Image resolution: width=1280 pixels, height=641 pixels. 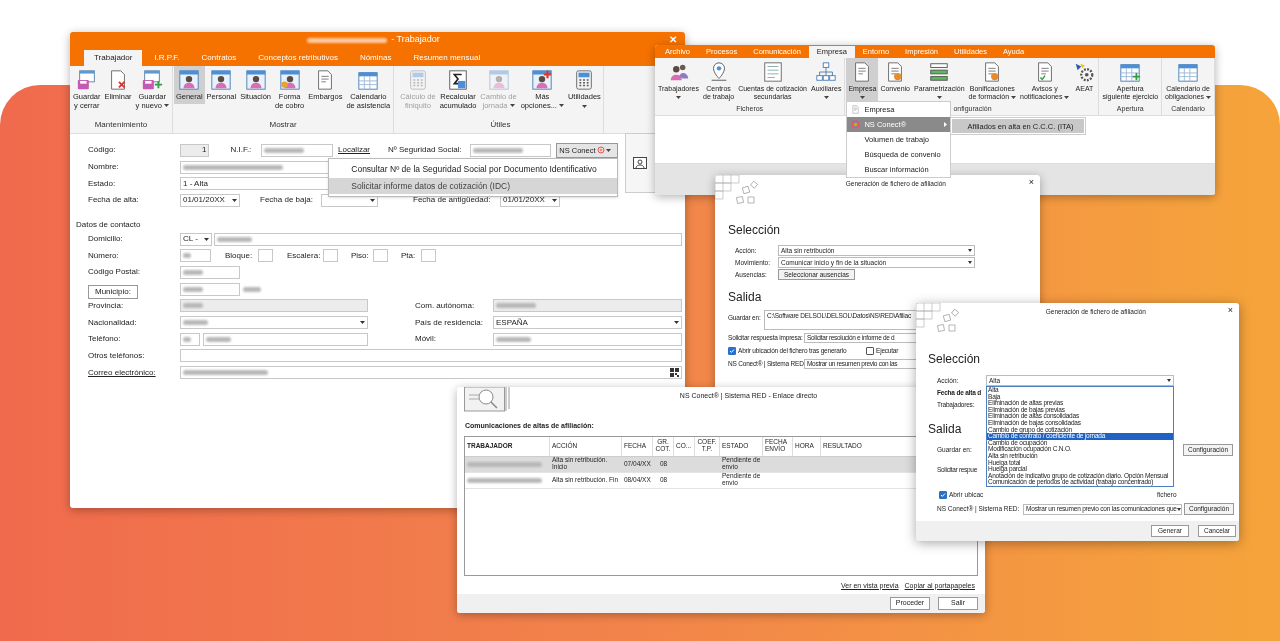 What do you see at coordinates (102, 183) in the screenshot?
I see `field-label: Estado:` at bounding box center [102, 183].